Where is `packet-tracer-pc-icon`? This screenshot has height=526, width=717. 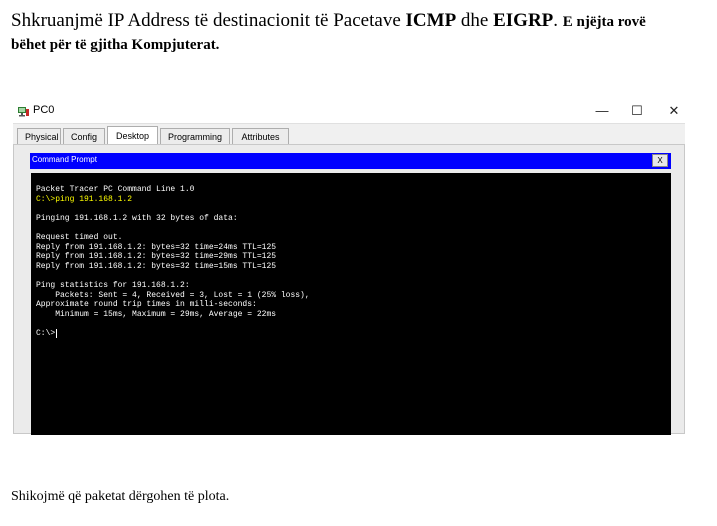 packet-tracer-pc-icon is located at coordinates (23, 111).